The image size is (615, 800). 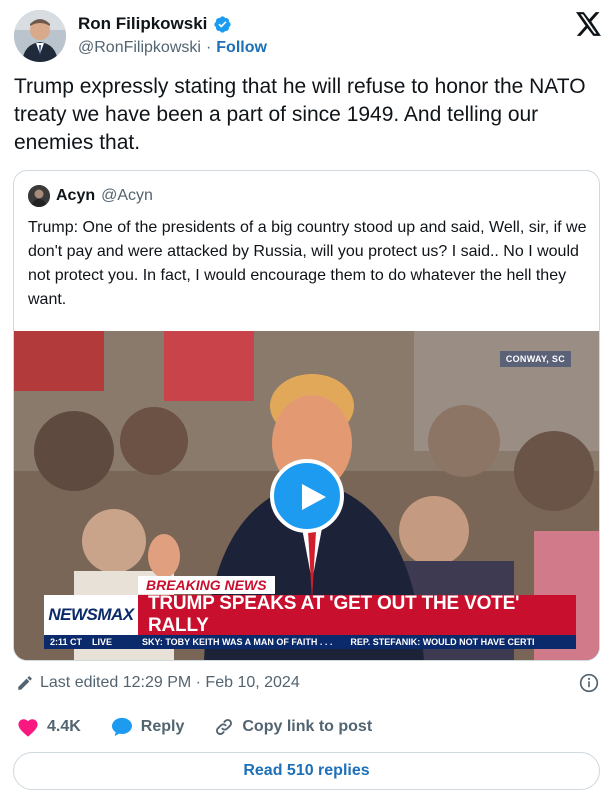 I want to click on copy-link-label: Copy link to post, so click(x=307, y=726).